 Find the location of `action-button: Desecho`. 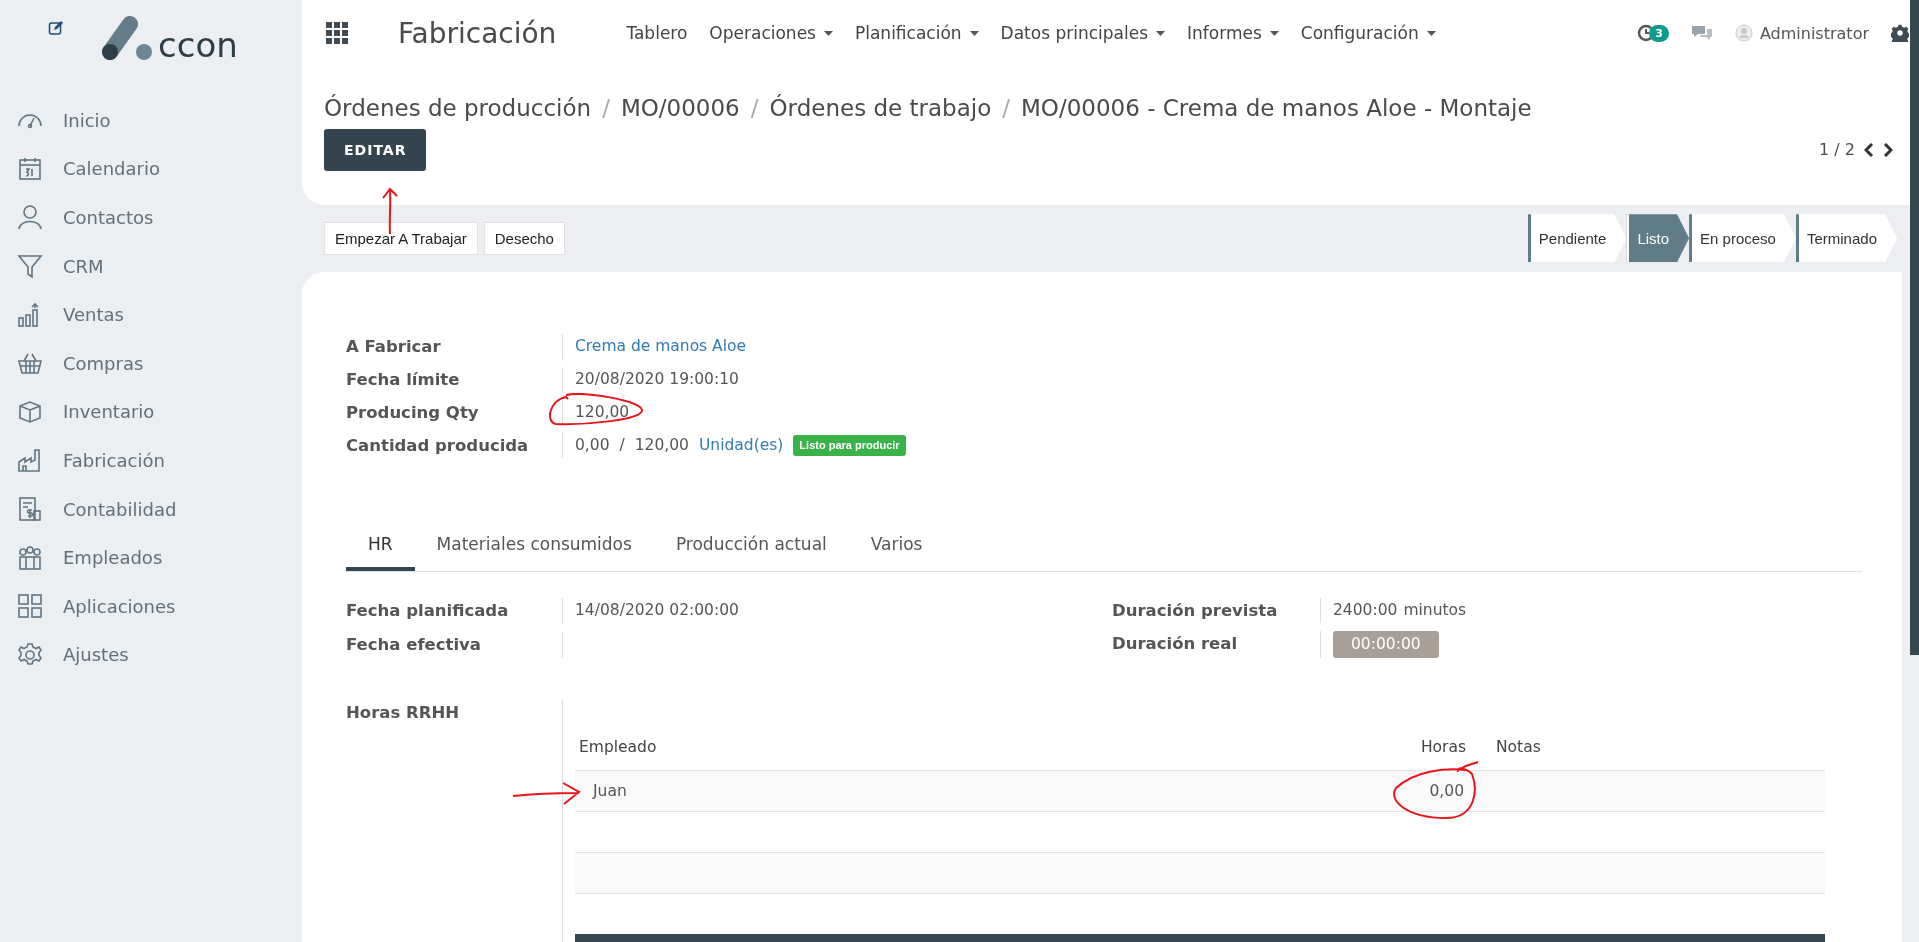

action-button: Desecho is located at coordinates (524, 238).